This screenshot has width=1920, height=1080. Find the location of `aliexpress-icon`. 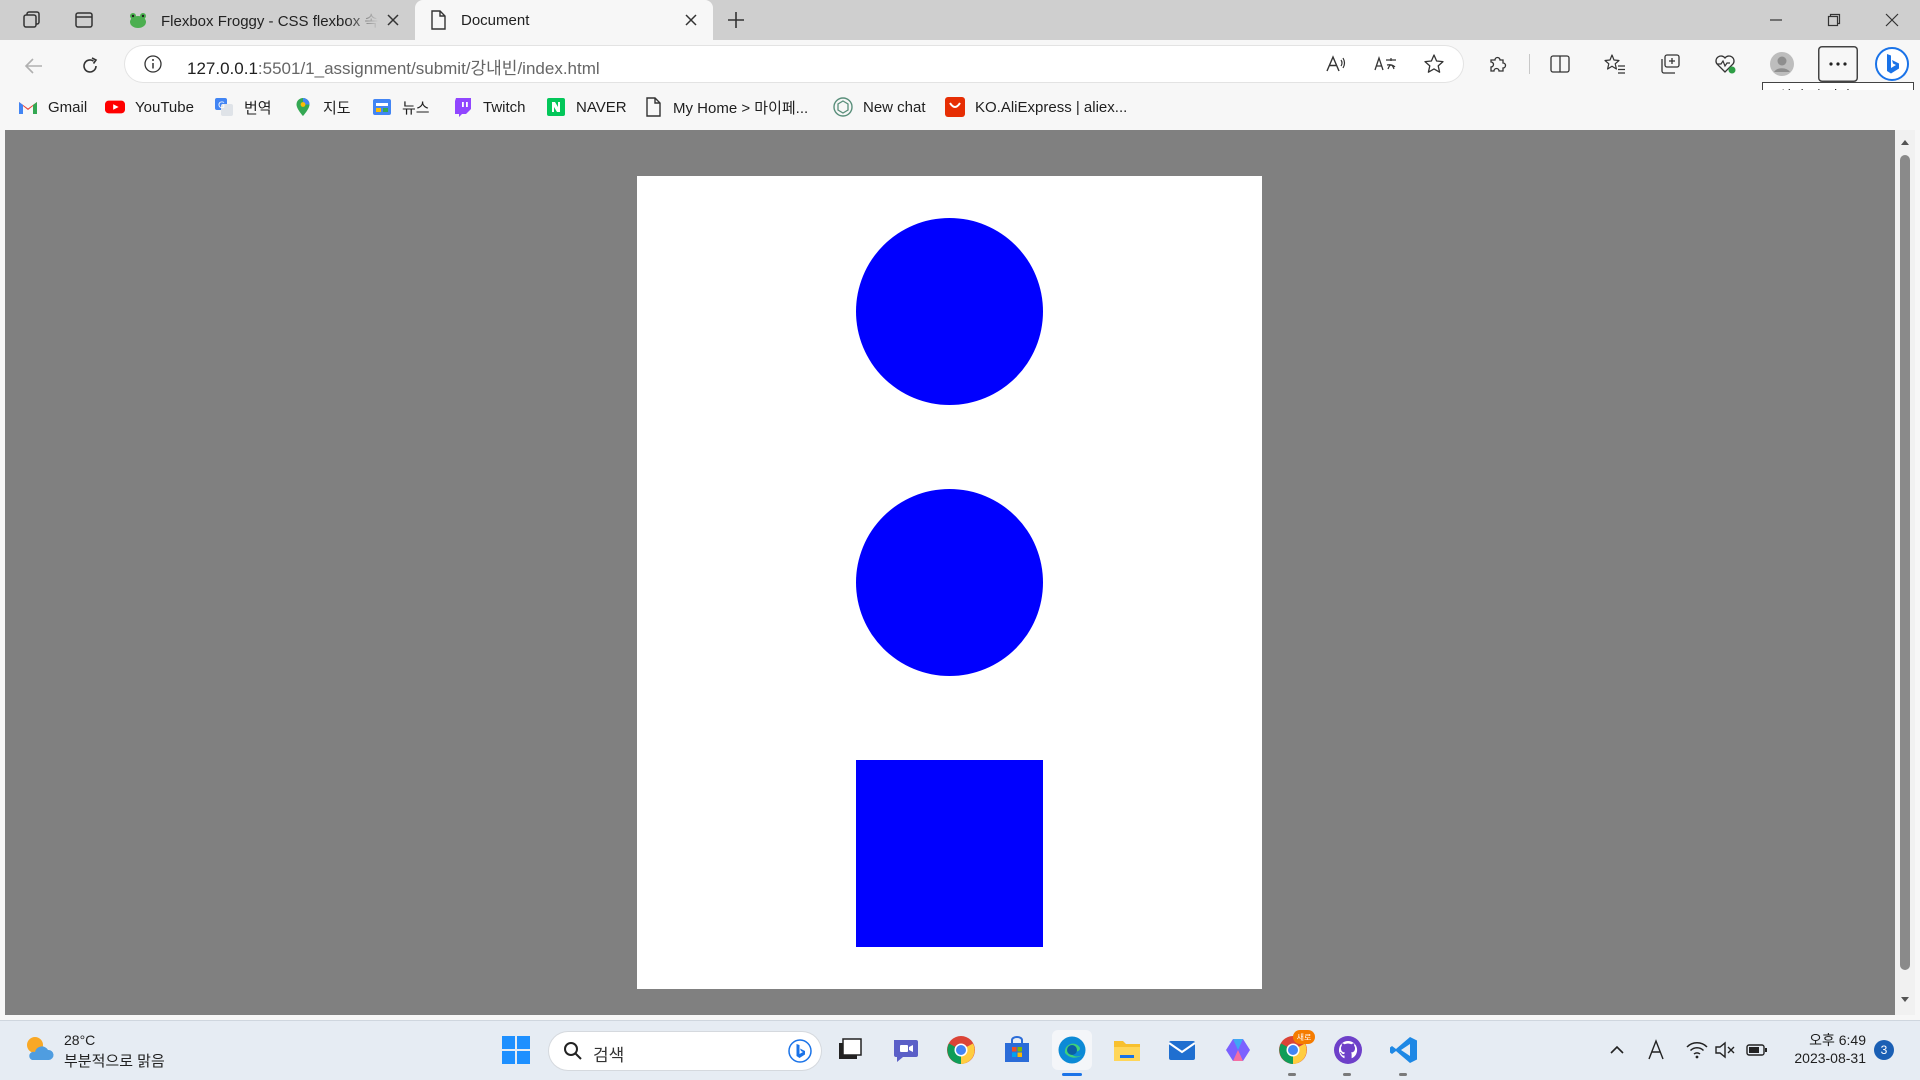

aliexpress-icon is located at coordinates (955, 107).